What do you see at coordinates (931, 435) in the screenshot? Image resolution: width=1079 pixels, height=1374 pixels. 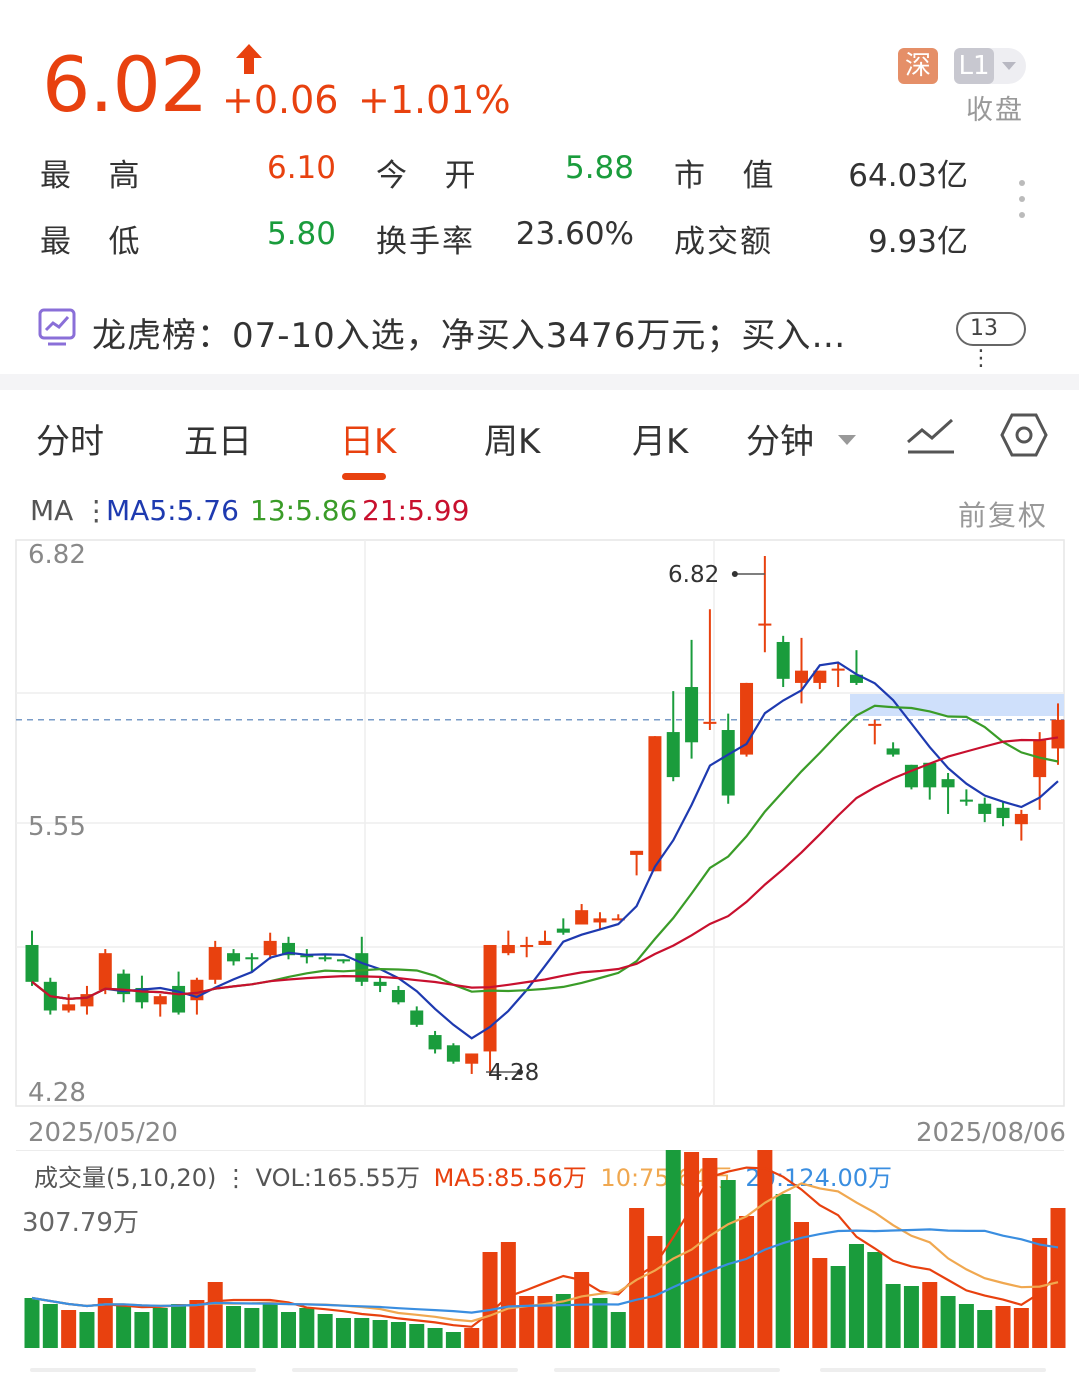 I see `indicator-line-icon` at bounding box center [931, 435].